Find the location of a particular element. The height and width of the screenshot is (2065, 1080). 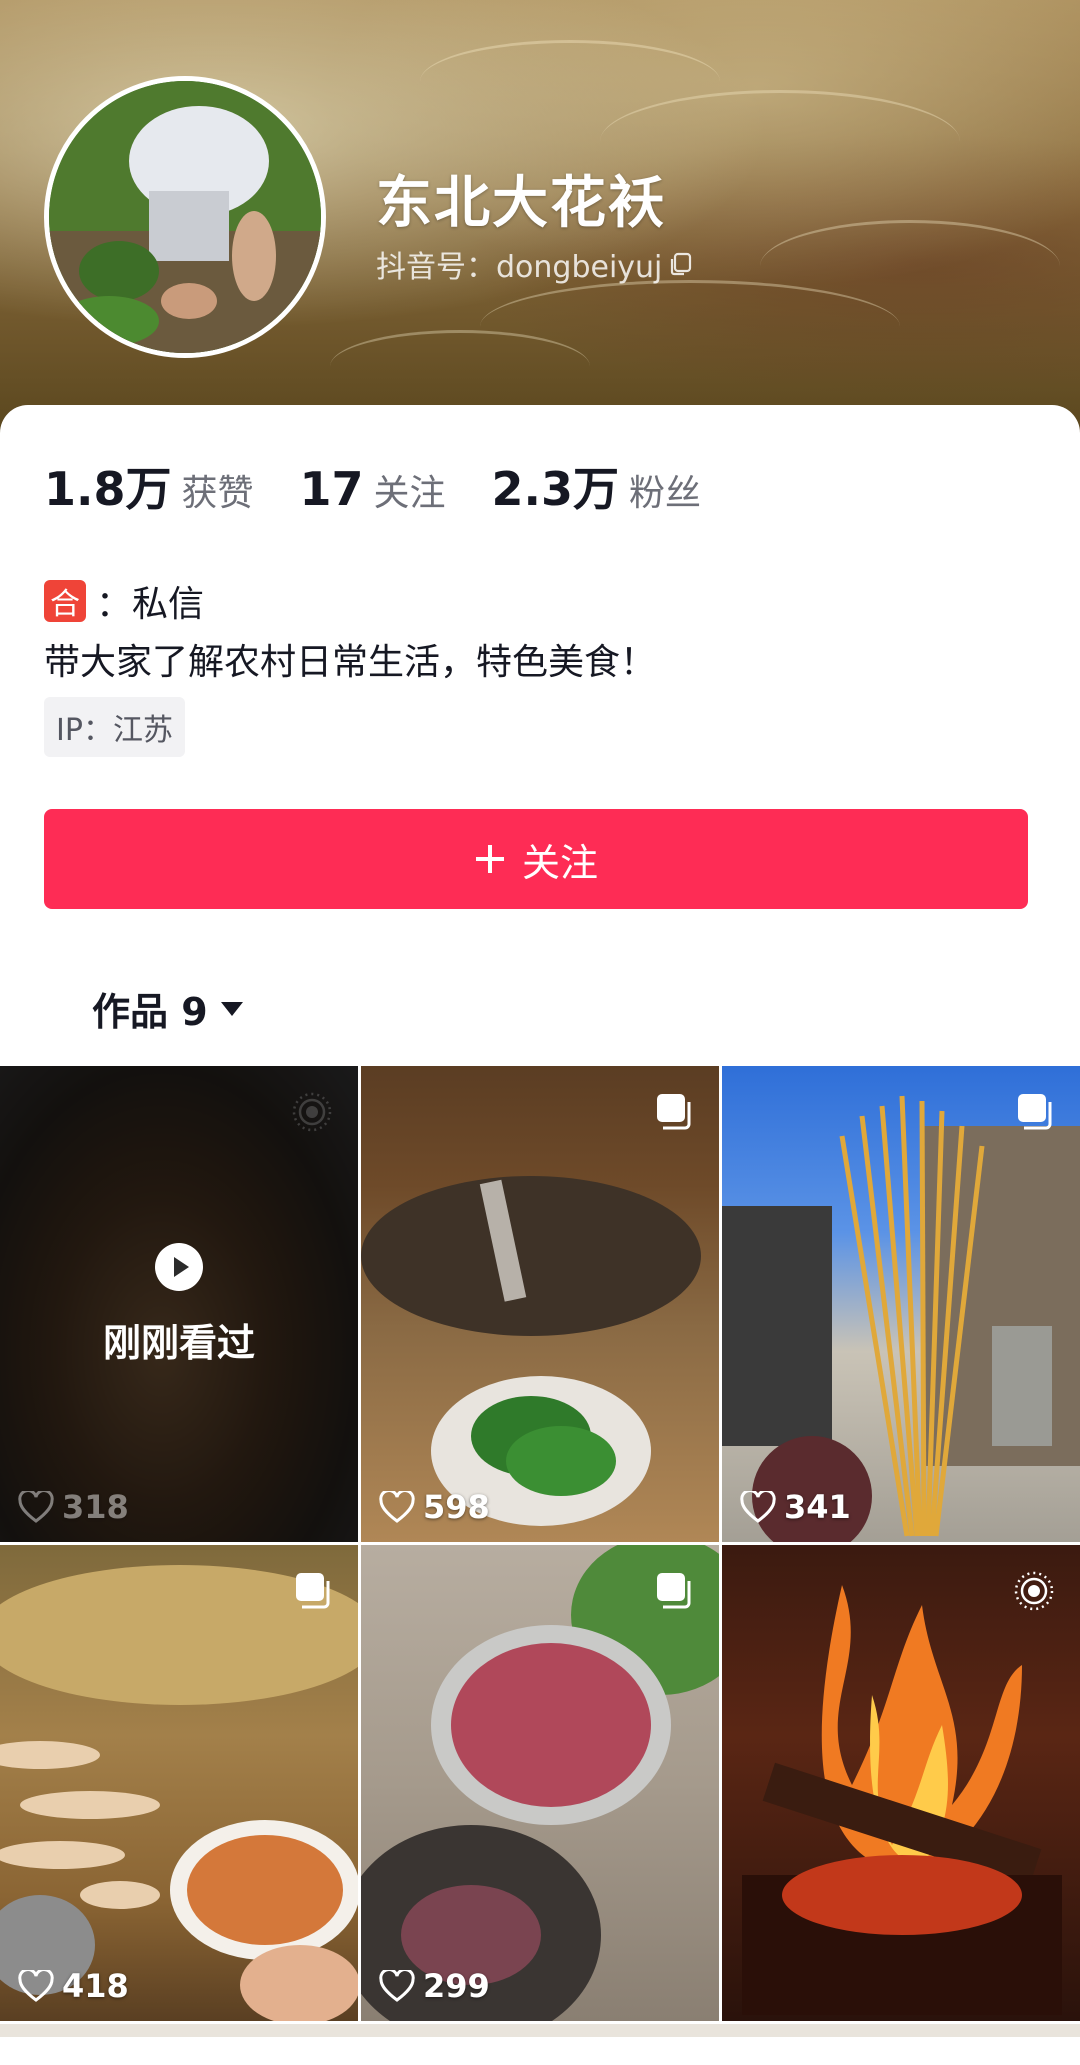

like-count: 598 is located at coordinates (434, 1507).